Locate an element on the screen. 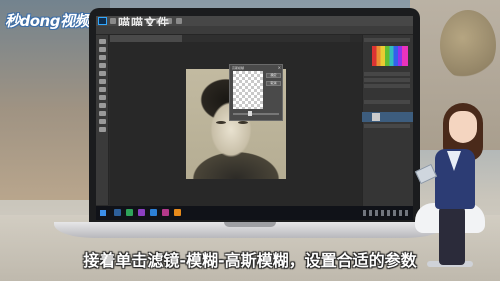 Image resolution: width=500 pixels, height=281 pixels. layer-panel-icons is located at coordinates (387, 206).